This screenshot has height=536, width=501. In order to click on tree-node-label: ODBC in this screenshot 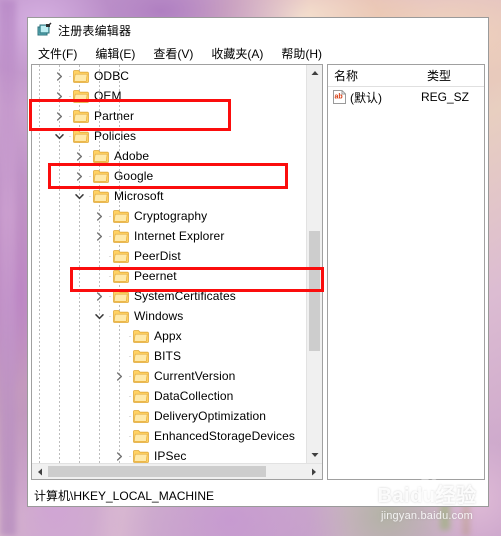, I will do `click(112, 76)`.